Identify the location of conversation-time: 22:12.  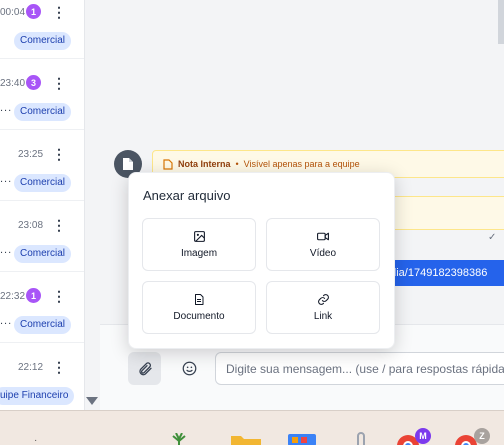
(31, 367).